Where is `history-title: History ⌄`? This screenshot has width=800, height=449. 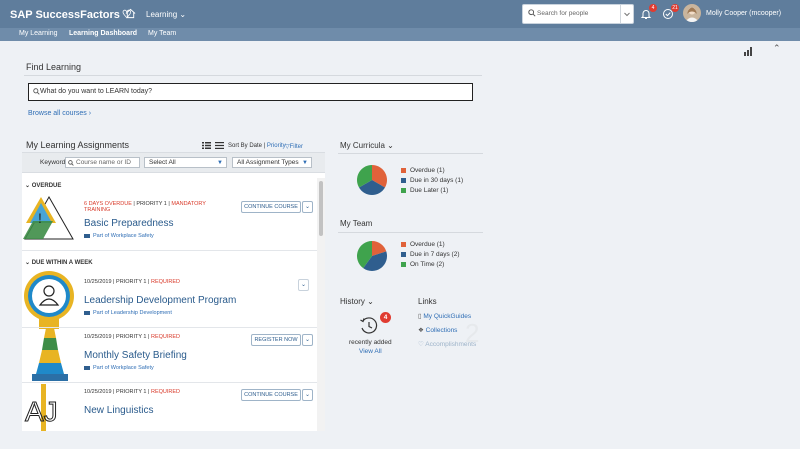
history-title: History ⌄ is located at coordinates (357, 301).